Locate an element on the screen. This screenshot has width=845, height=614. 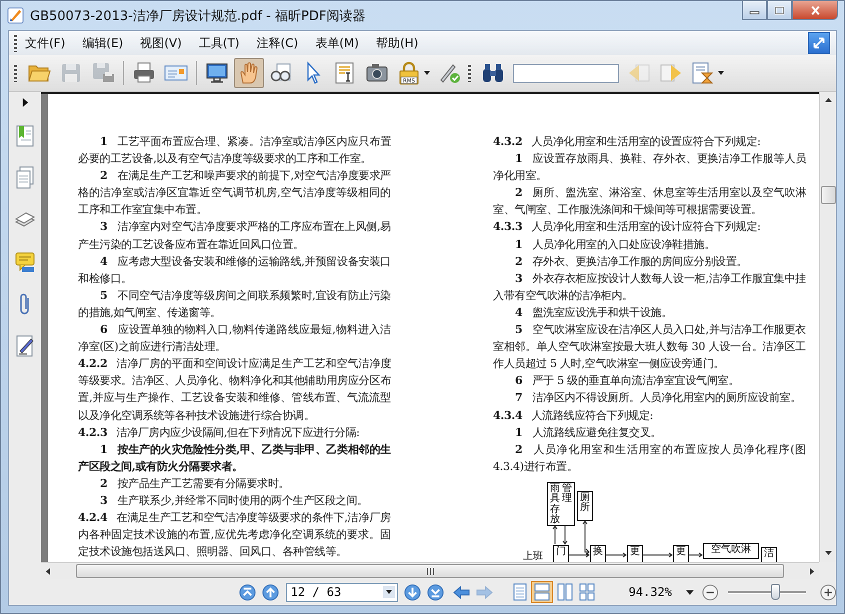
paragraph: 2 在满足生产工艺和噪声要求的前提下,对空气洁净度要求严格的洁净室或洁净区宜靠近空气调节机房,空气洁净度等级相同的工序和工作室宜集中布置。 is located at coordinates (234, 193).